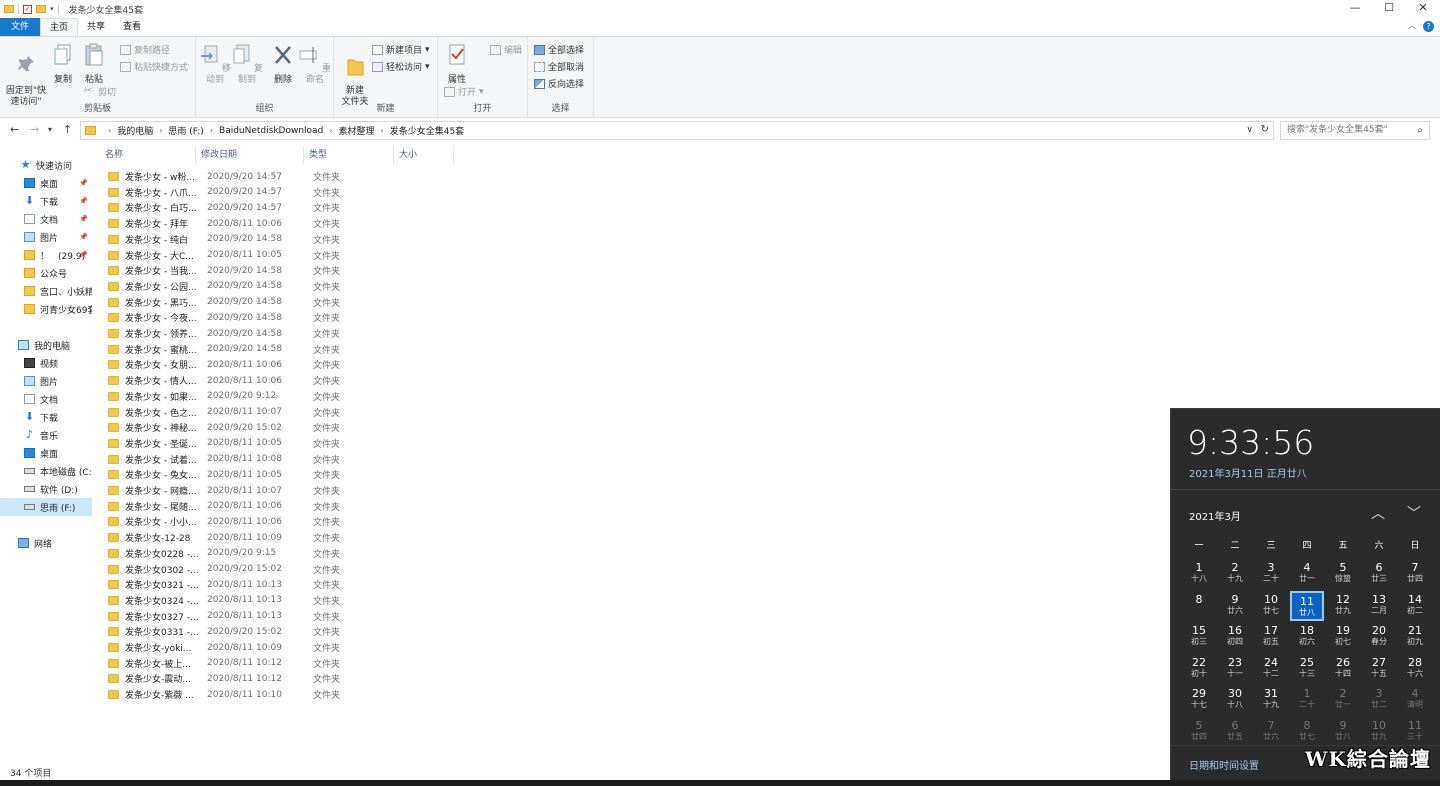  Describe the element at coordinates (283, 64) in the screenshot. I see `delete-button: 删除` at that location.